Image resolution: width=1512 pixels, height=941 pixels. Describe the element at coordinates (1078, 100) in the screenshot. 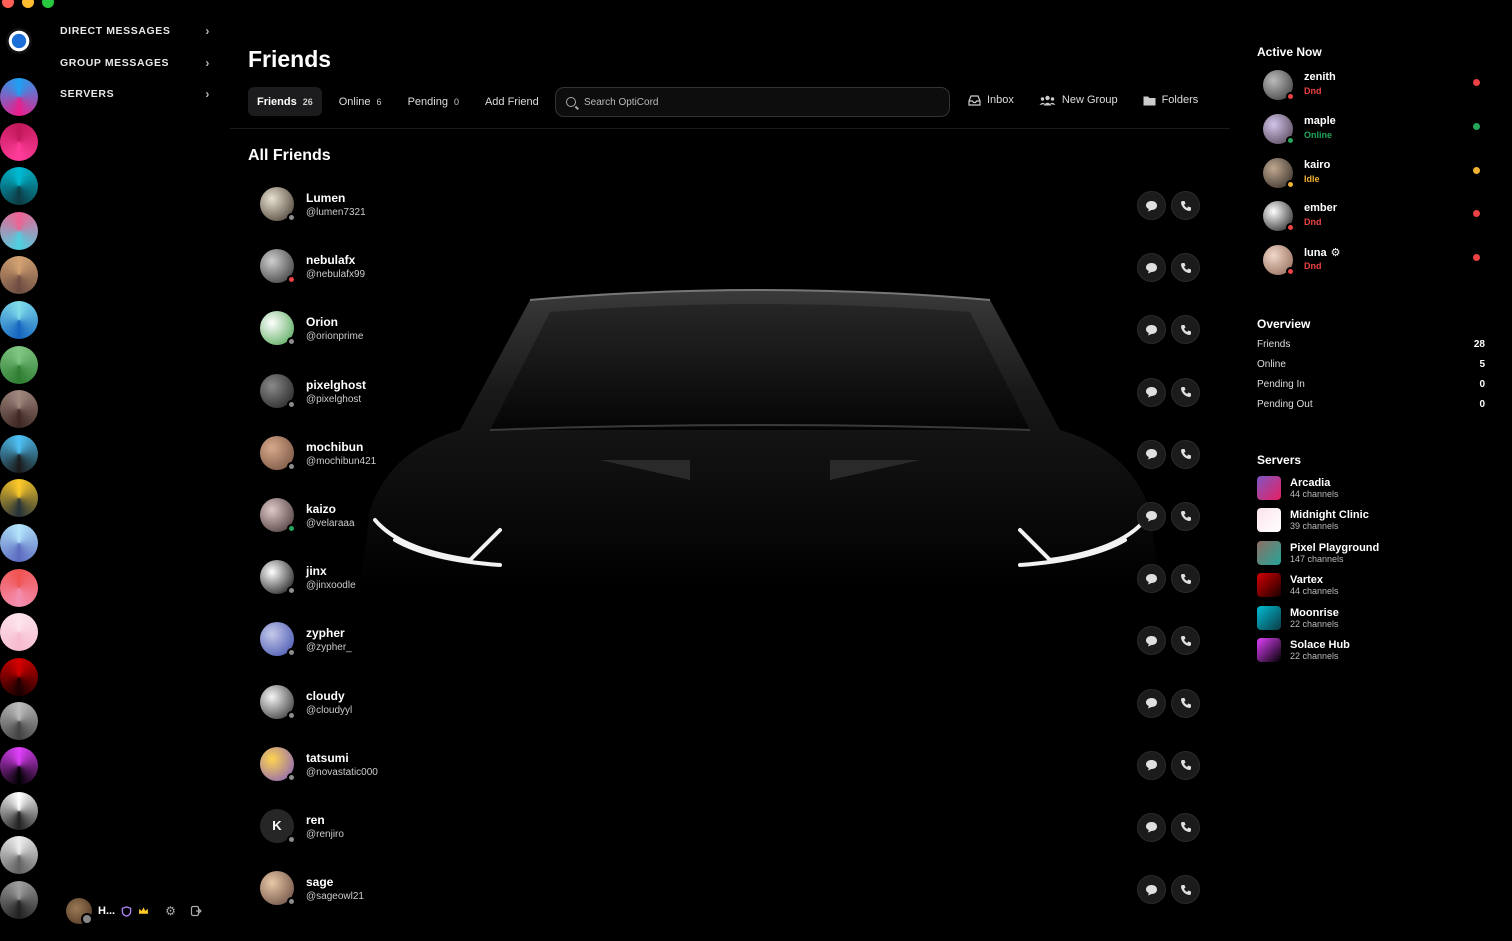

I see `new-group-button: New Group` at that location.